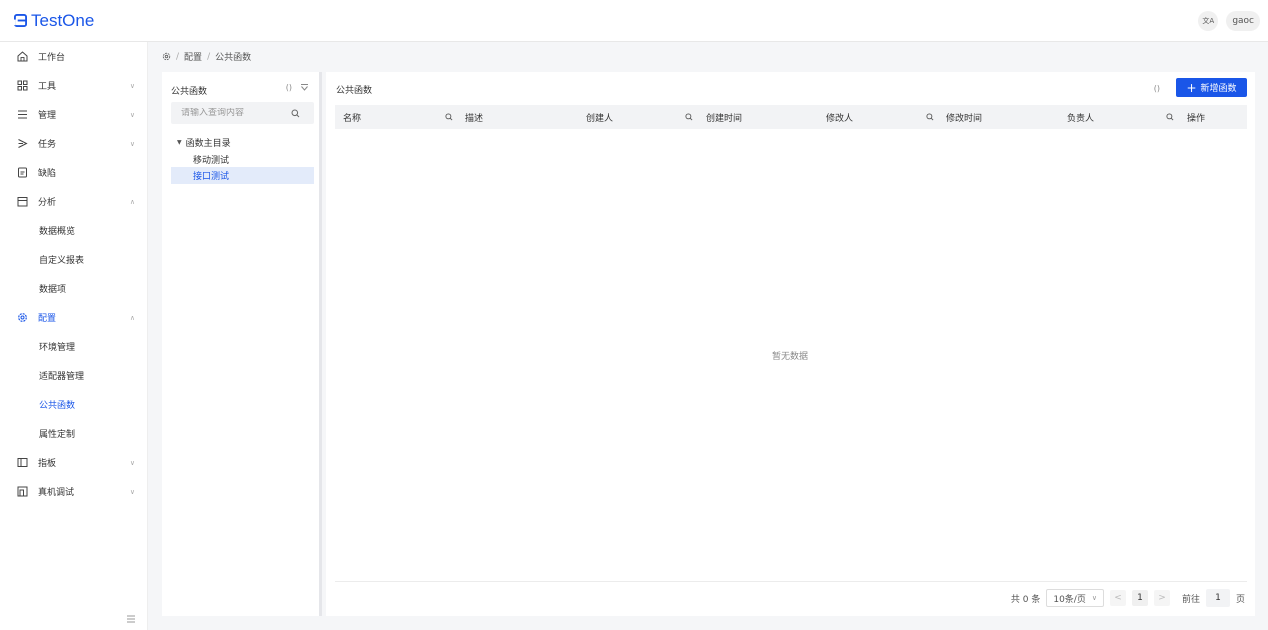 The height and width of the screenshot is (630, 1268). I want to click on sidebar-item-analysis: 分析 ∧, so click(73, 201).